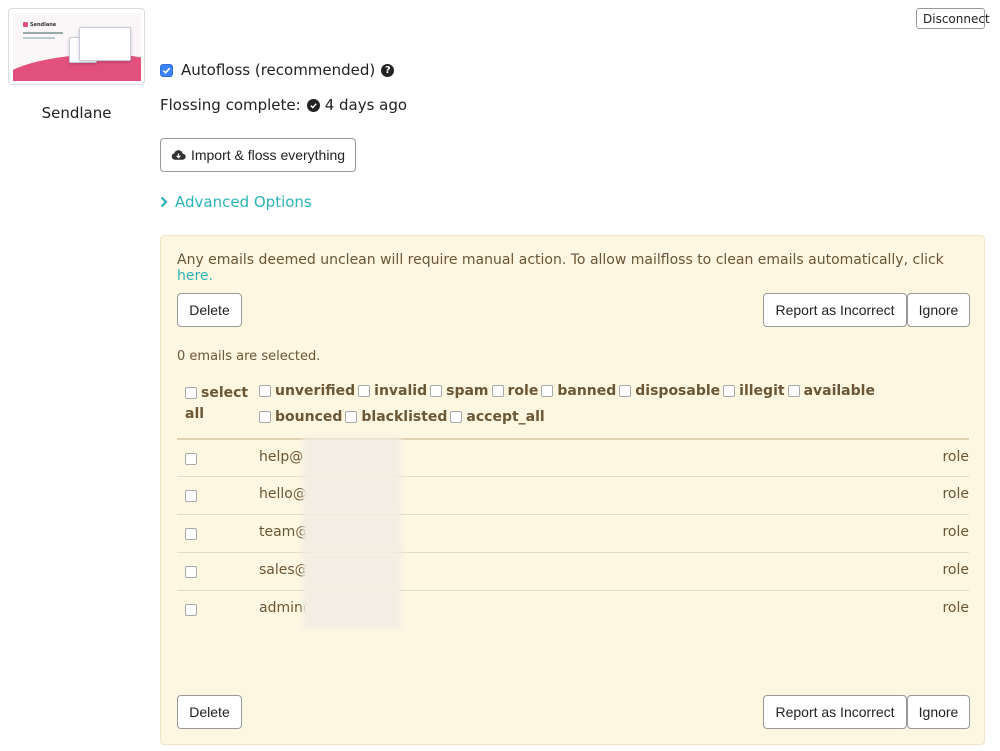  I want to click on filter-label: disposable, so click(678, 391).